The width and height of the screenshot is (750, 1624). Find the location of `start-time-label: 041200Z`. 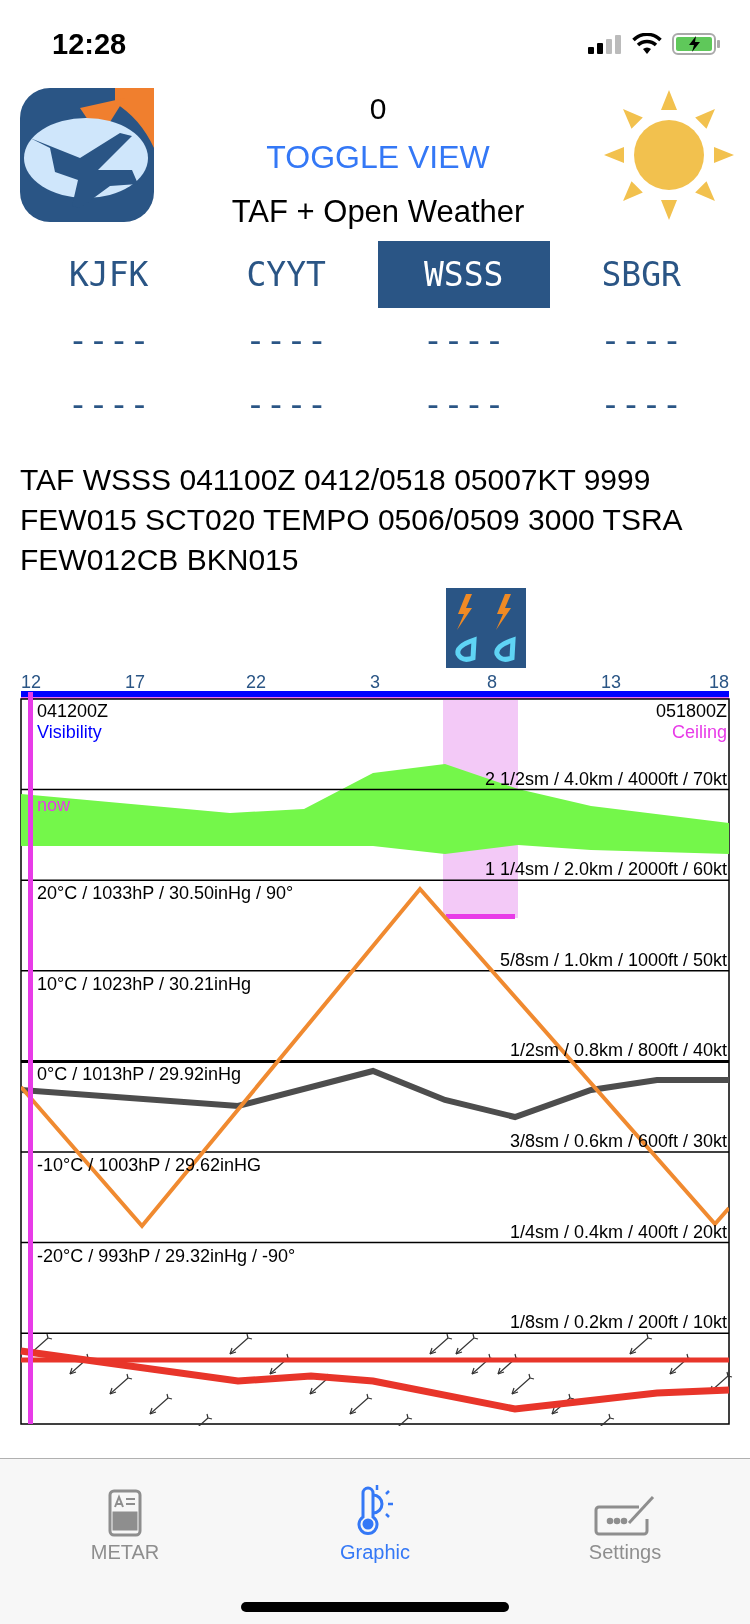

start-time-label: 041200Z is located at coordinates (73, 711).